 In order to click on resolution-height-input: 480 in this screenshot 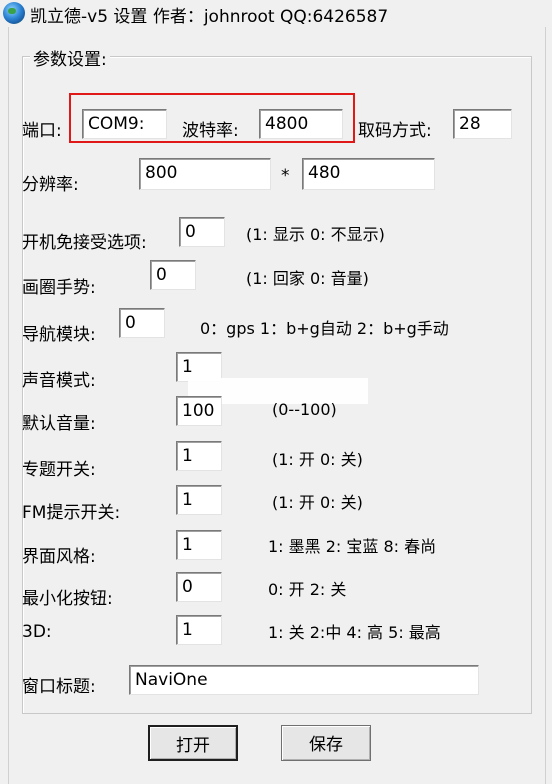, I will do `click(368, 174)`.